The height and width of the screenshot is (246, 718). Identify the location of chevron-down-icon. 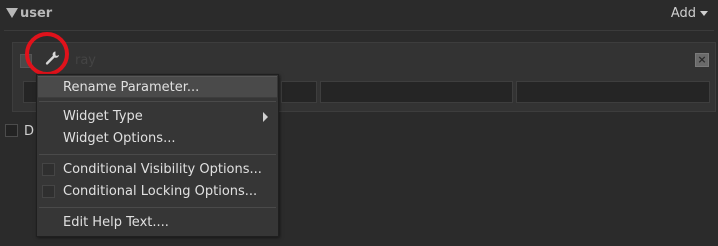
(704, 13).